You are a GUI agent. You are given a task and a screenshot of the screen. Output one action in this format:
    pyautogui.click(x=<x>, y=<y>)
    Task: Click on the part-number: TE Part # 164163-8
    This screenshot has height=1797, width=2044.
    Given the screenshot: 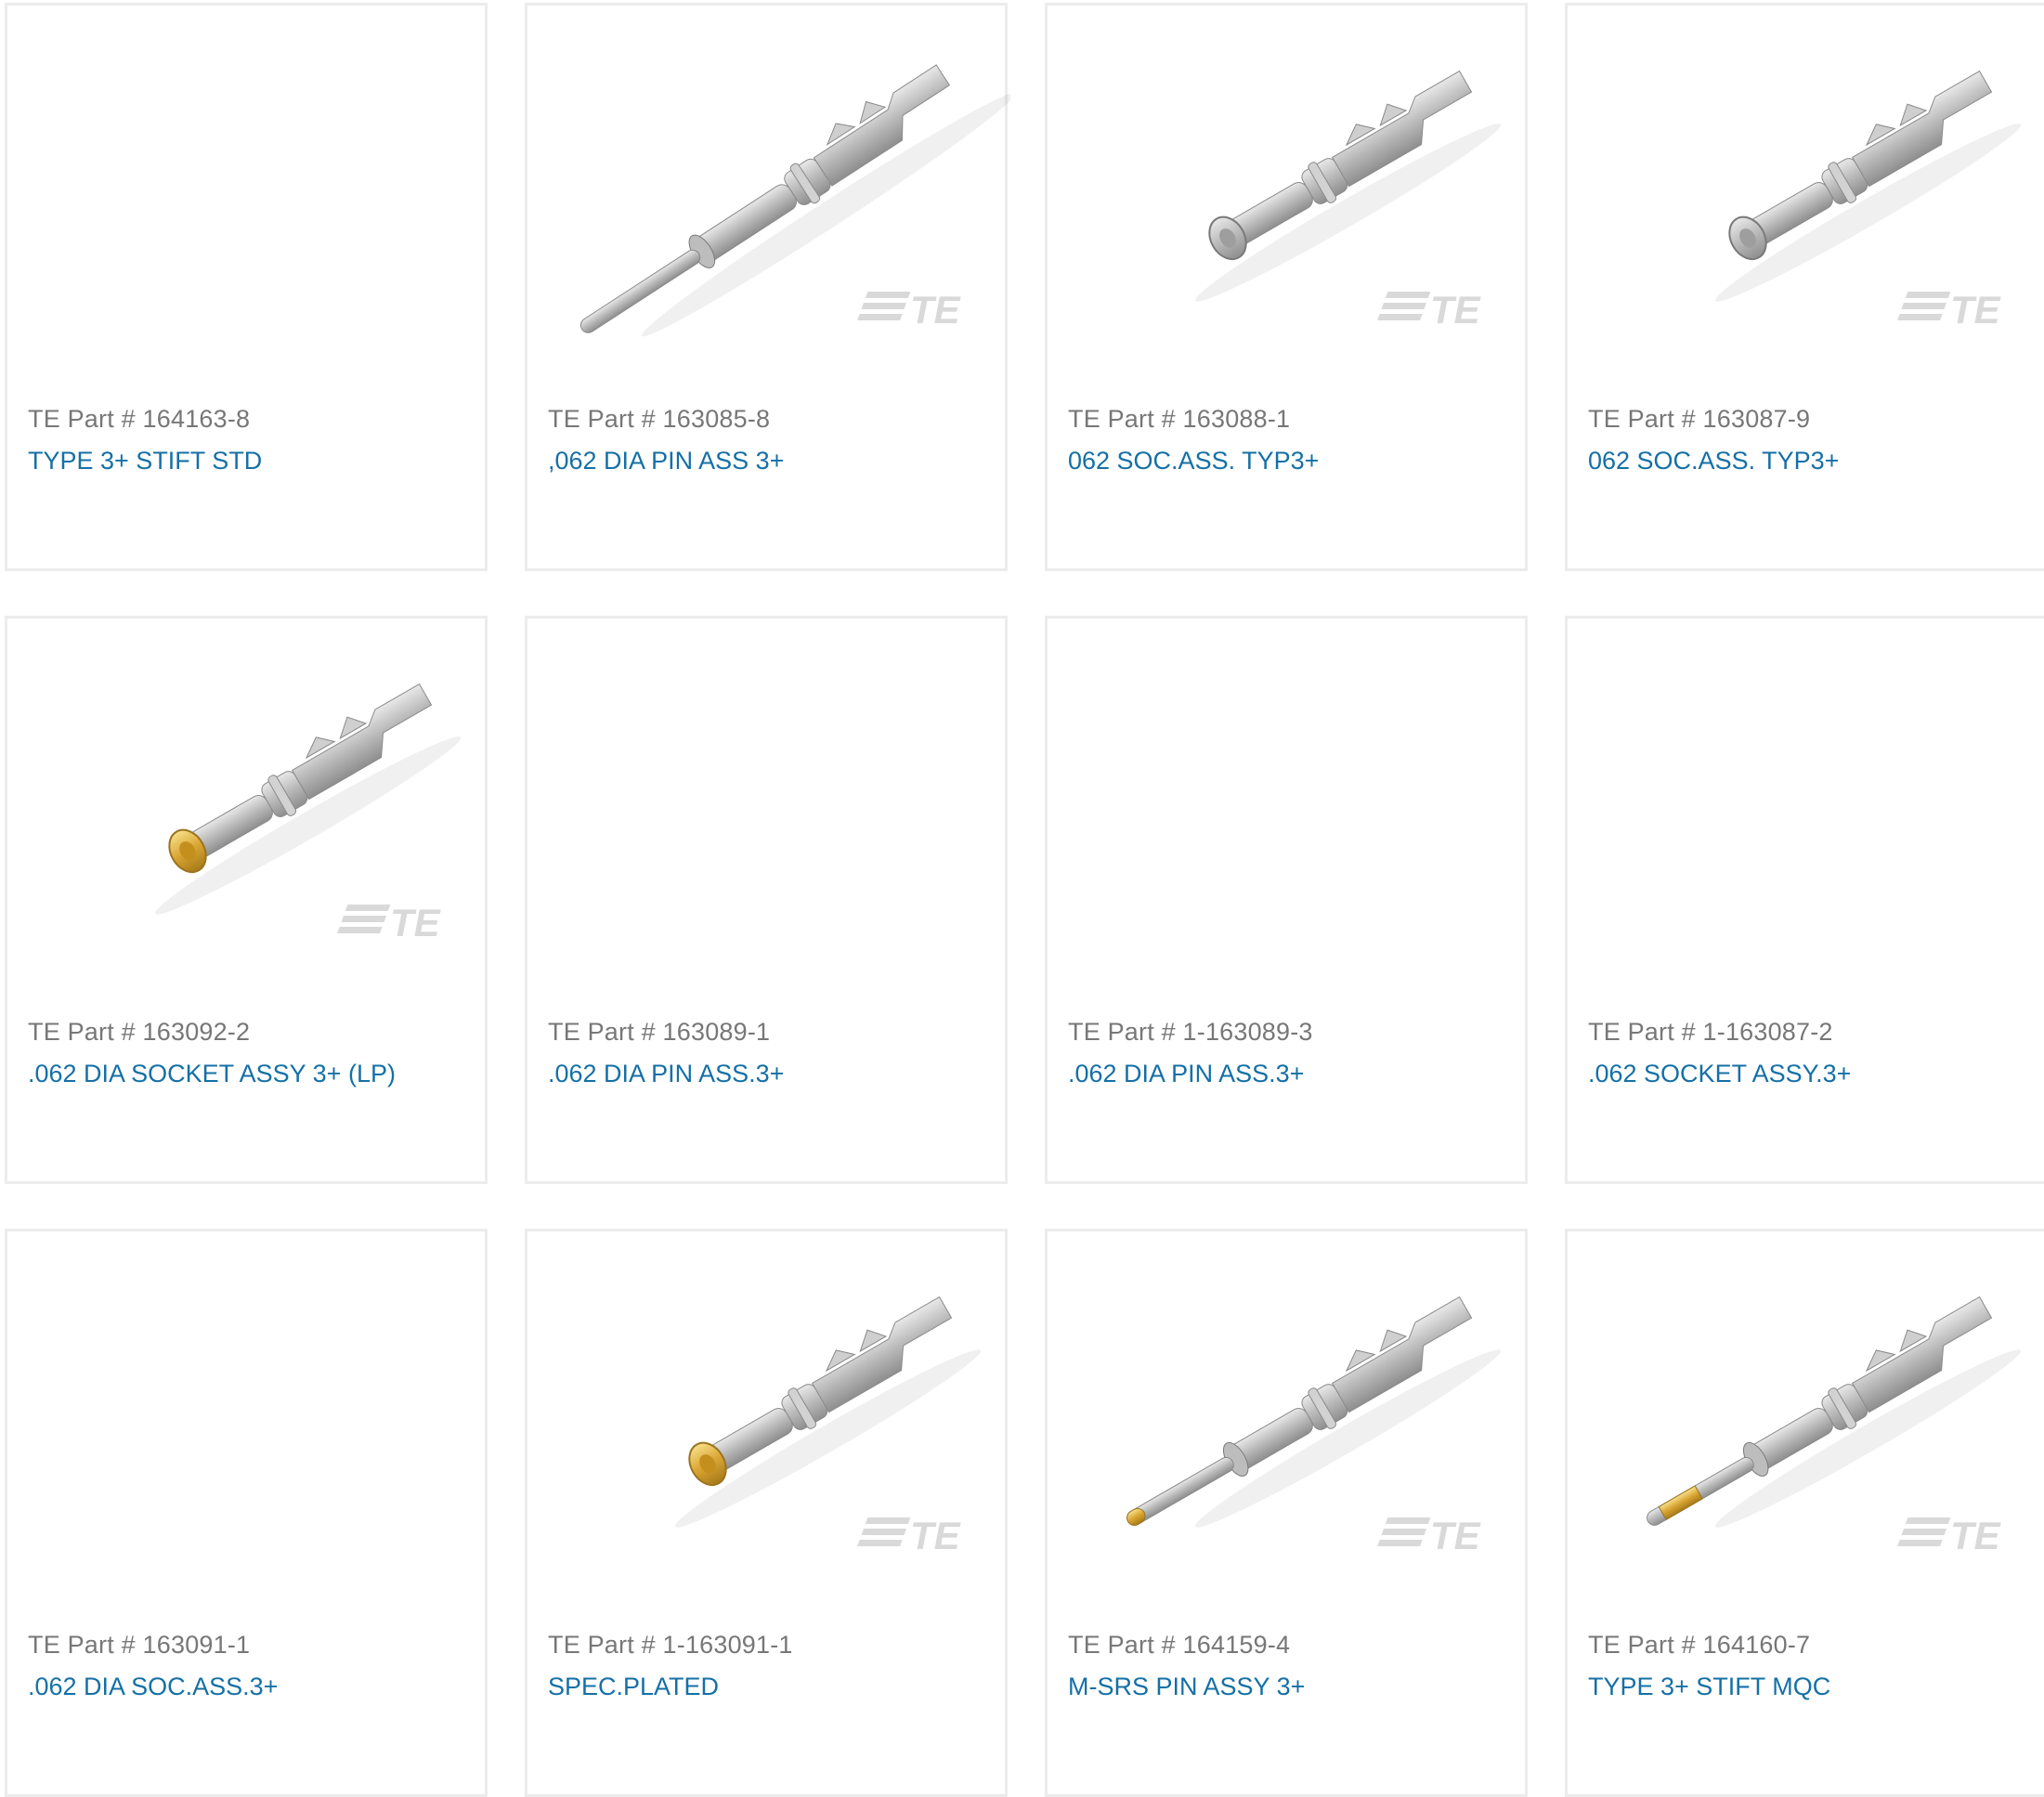 What is the action you would take?
    pyautogui.click(x=139, y=419)
    